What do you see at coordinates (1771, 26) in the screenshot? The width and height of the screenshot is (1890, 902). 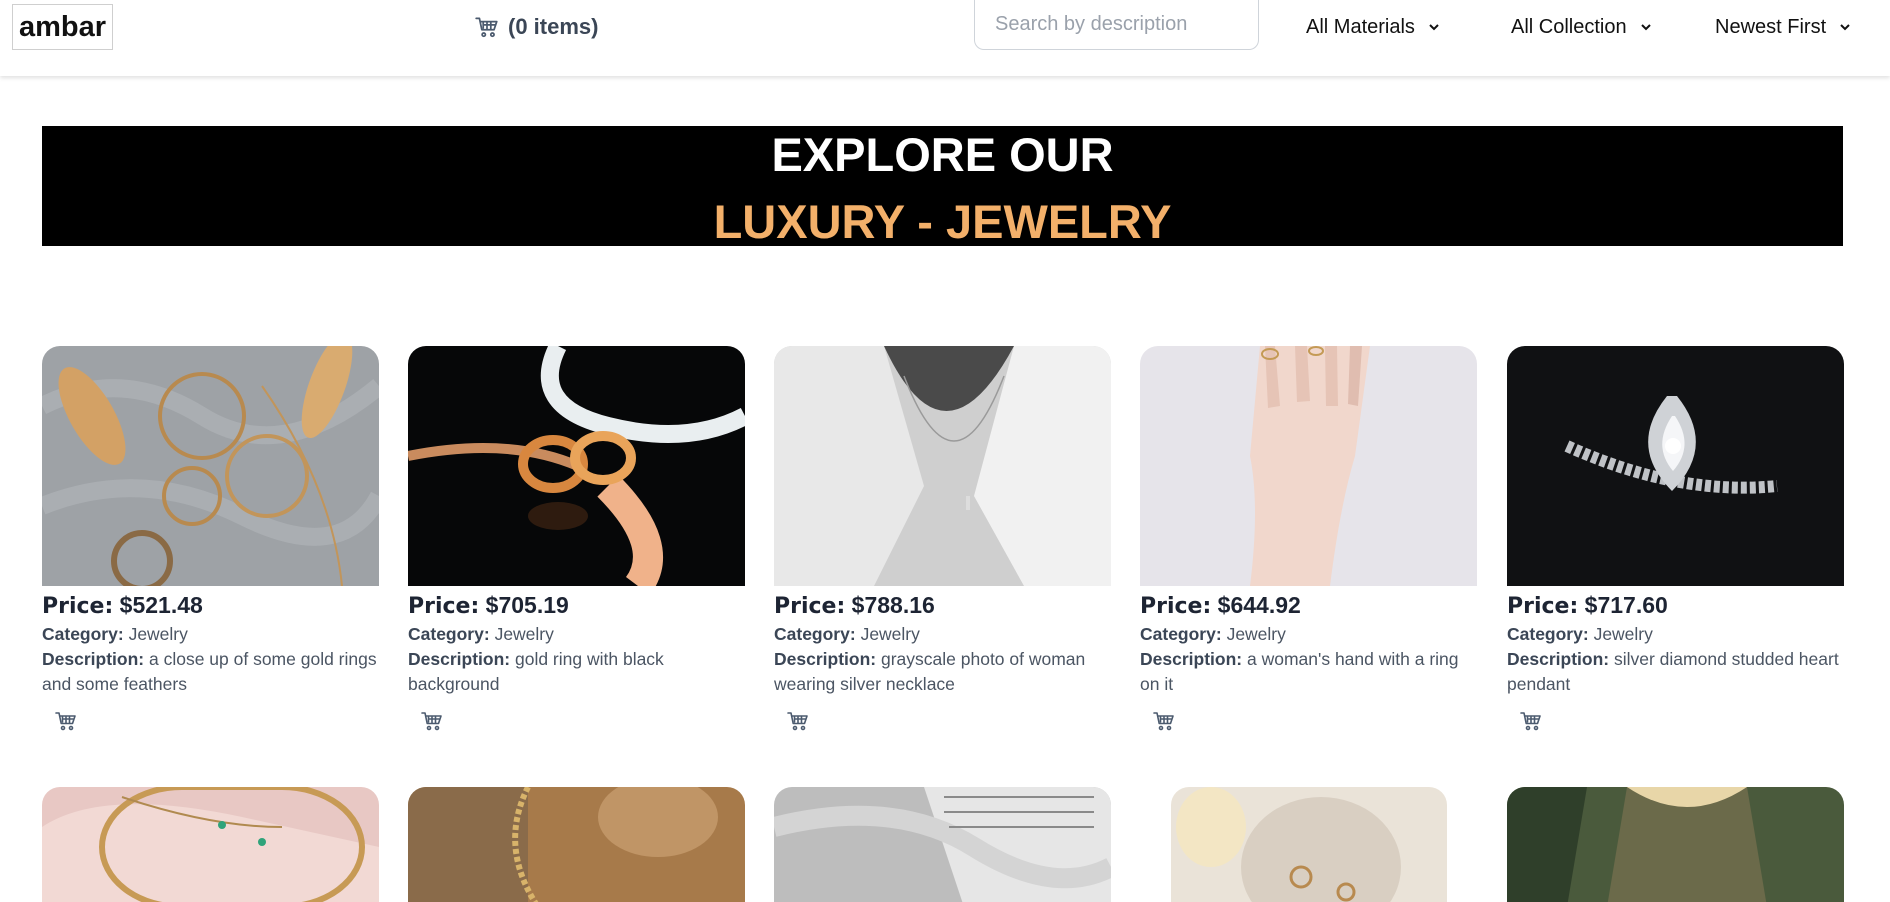 I see `sort-value: Newest First` at bounding box center [1771, 26].